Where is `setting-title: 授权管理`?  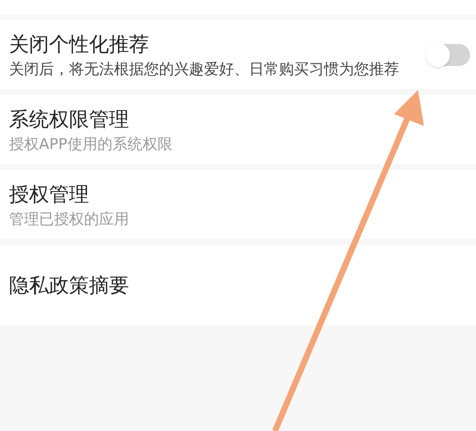 setting-title: 授权管理 is located at coordinates (49, 194).